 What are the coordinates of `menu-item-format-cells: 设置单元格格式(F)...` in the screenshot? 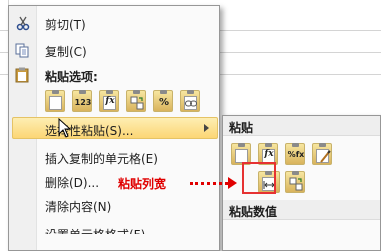 It's located at (114, 231).